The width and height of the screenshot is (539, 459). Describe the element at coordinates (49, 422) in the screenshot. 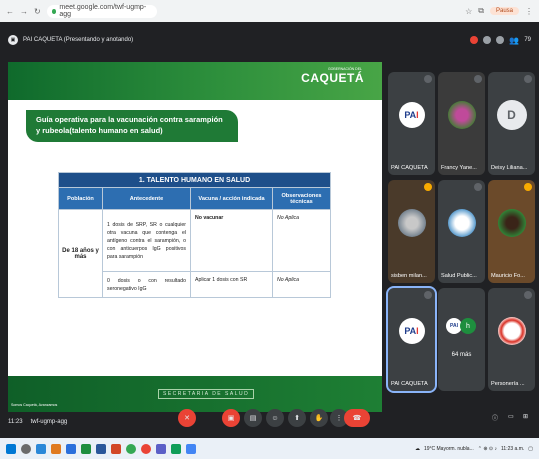

I see `meeting-code: twf-ugmp-agg` at that location.